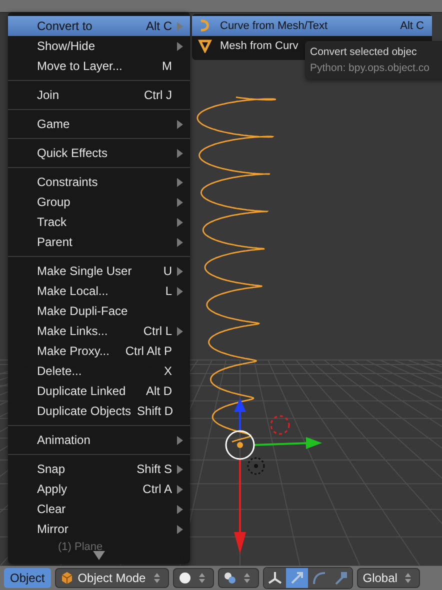 Image resolution: width=442 pixels, height=590 pixels. Describe the element at coordinates (370, 68) in the screenshot. I see `tooltip-text: Python: bpy.ops.object.co` at that location.